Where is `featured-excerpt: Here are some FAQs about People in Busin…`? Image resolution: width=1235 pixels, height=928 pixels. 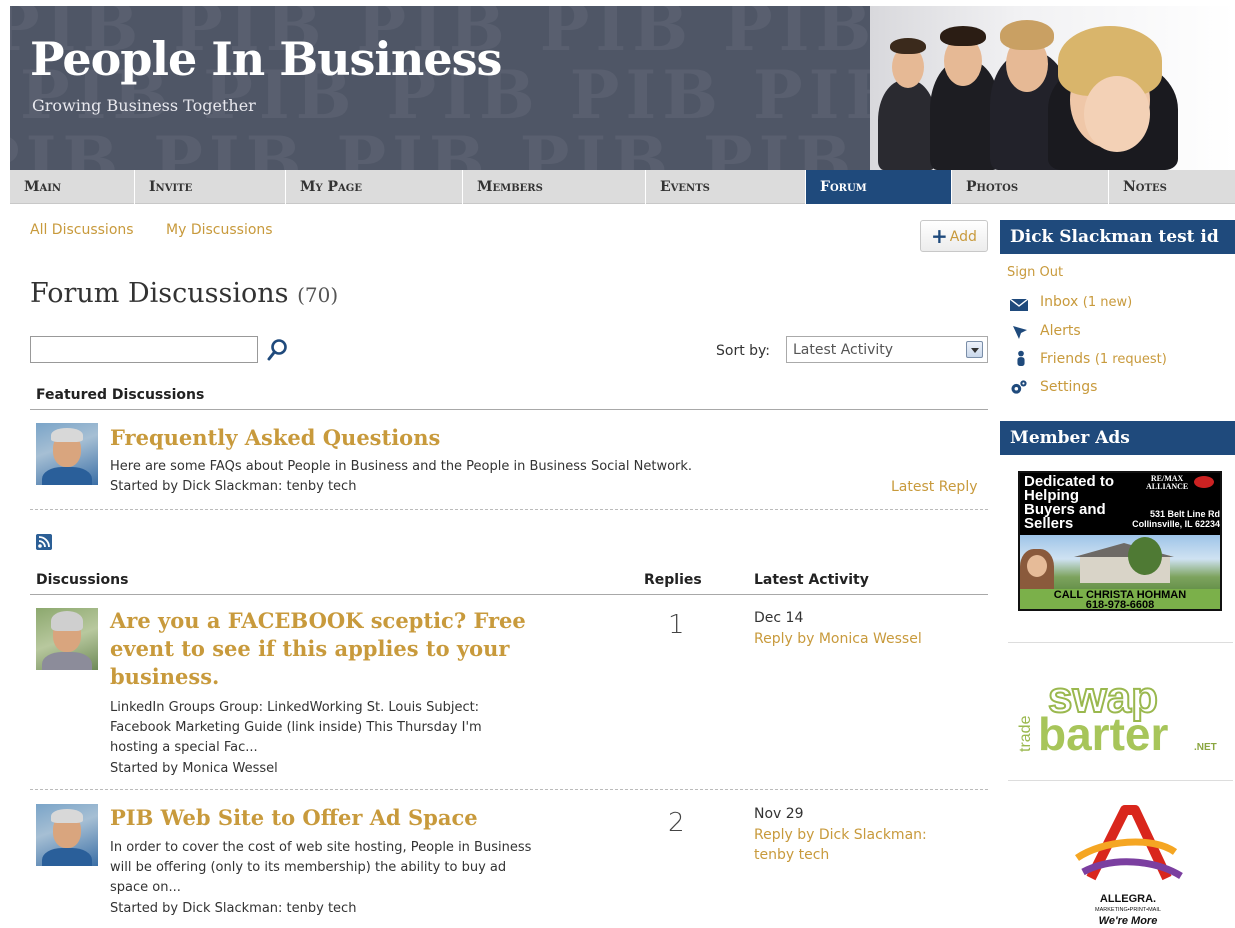
featured-excerpt: Here are some FAQs about People in Busin… is located at coordinates (401, 466).